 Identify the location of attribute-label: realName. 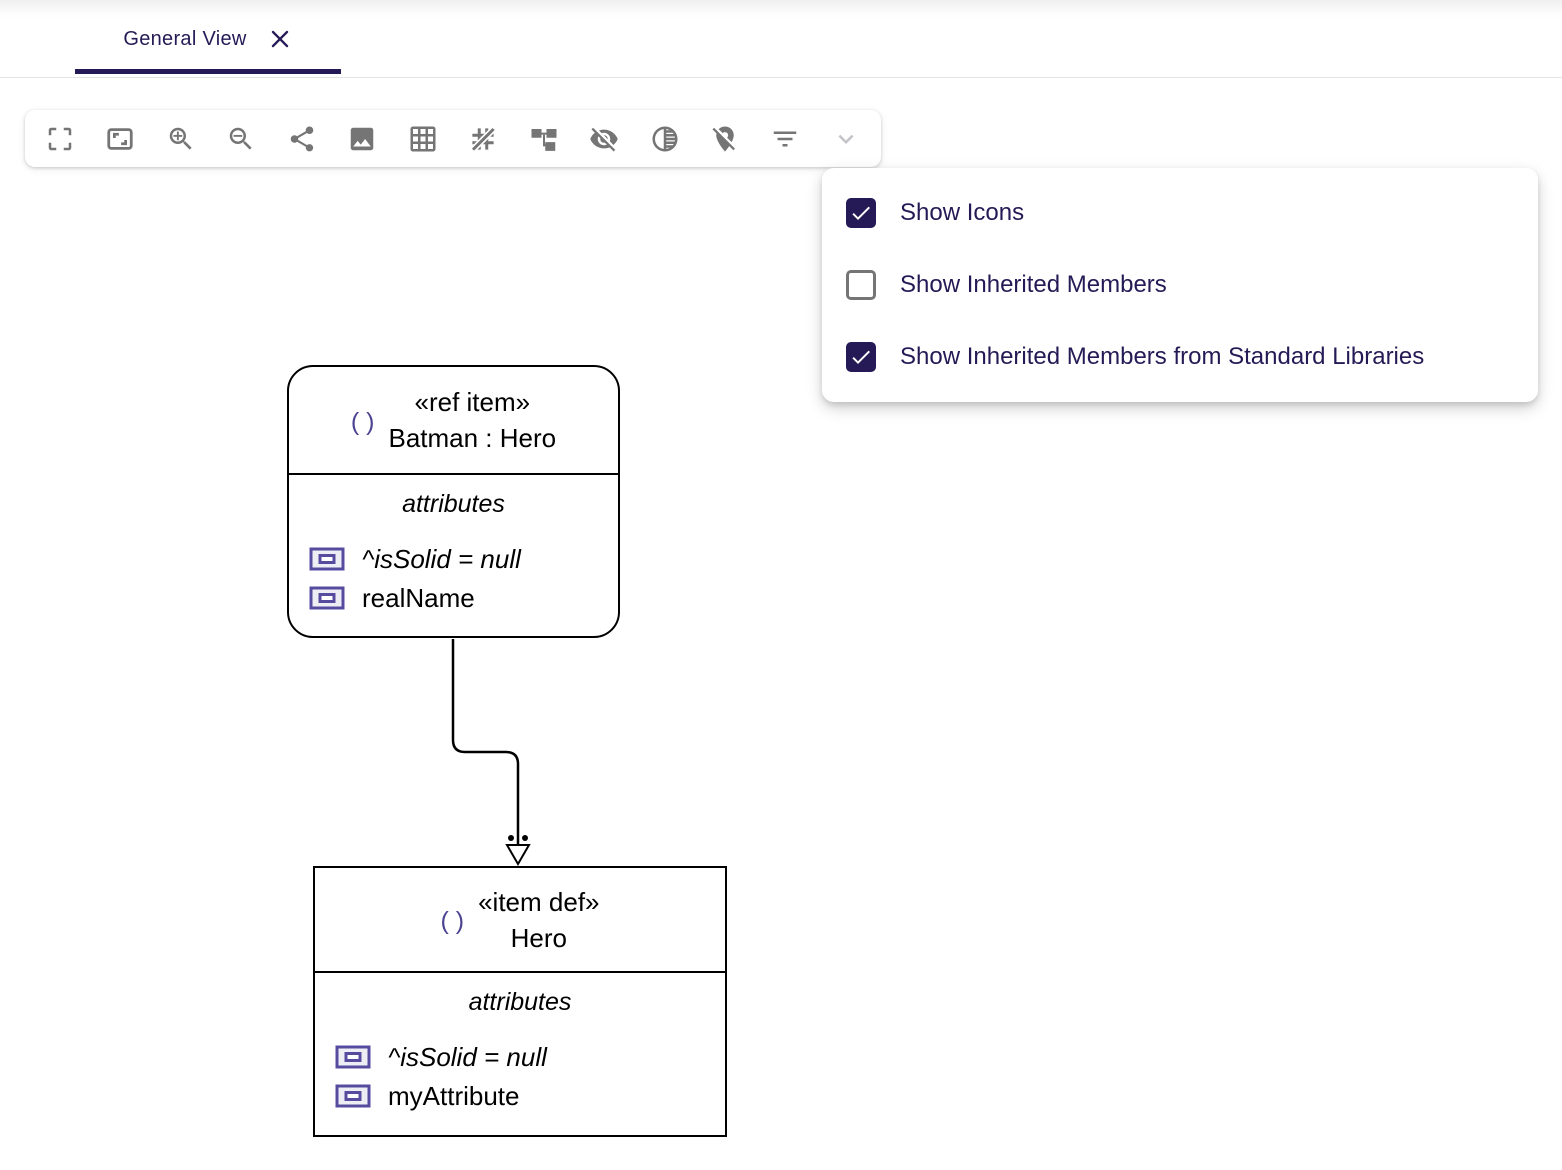
(418, 598).